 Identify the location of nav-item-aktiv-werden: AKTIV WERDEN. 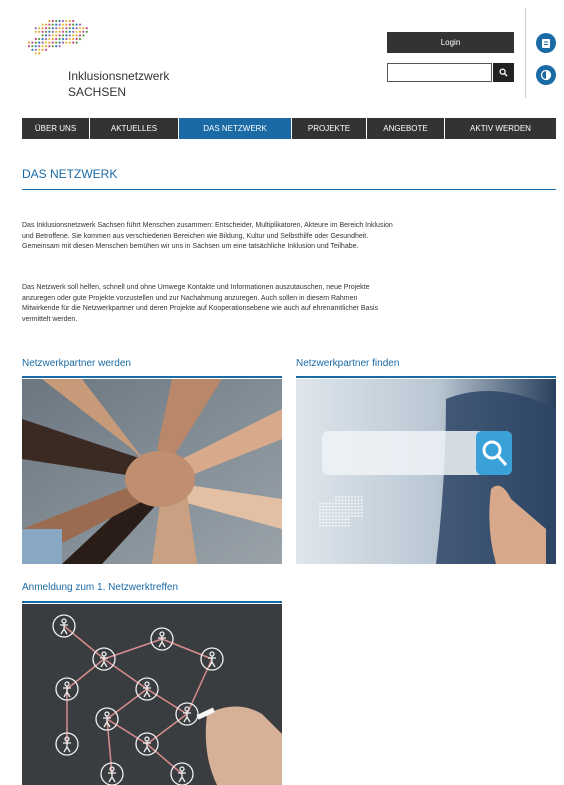
(500, 128).